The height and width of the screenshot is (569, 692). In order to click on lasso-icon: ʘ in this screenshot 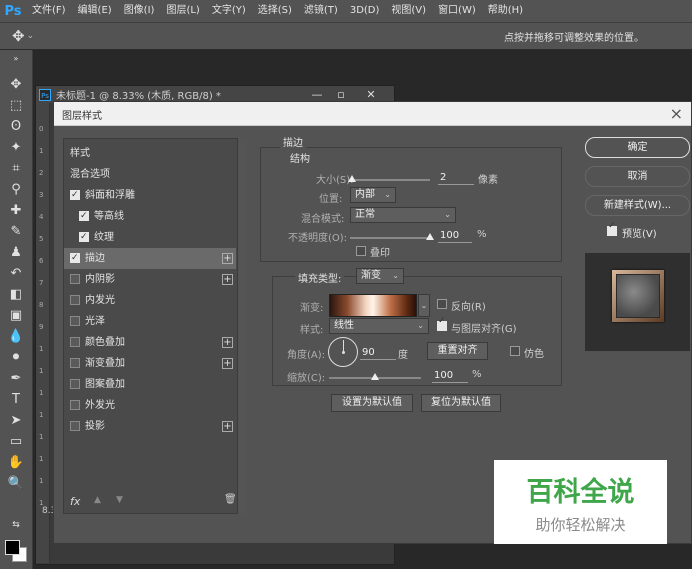, I will do `click(16, 127)`.